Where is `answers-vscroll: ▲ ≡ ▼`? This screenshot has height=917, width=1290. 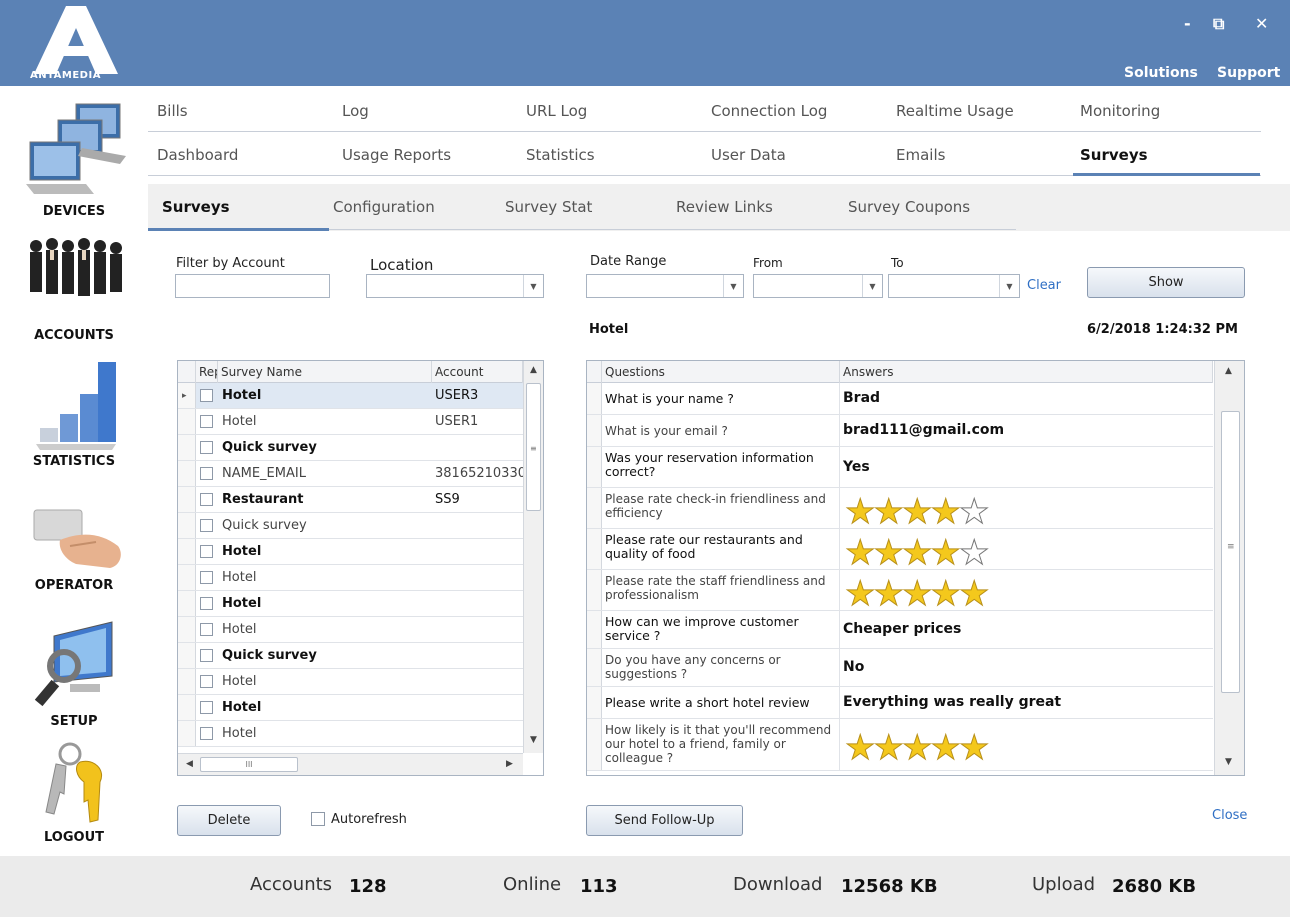 answers-vscroll: ▲ ≡ ▼ is located at coordinates (1229, 568).